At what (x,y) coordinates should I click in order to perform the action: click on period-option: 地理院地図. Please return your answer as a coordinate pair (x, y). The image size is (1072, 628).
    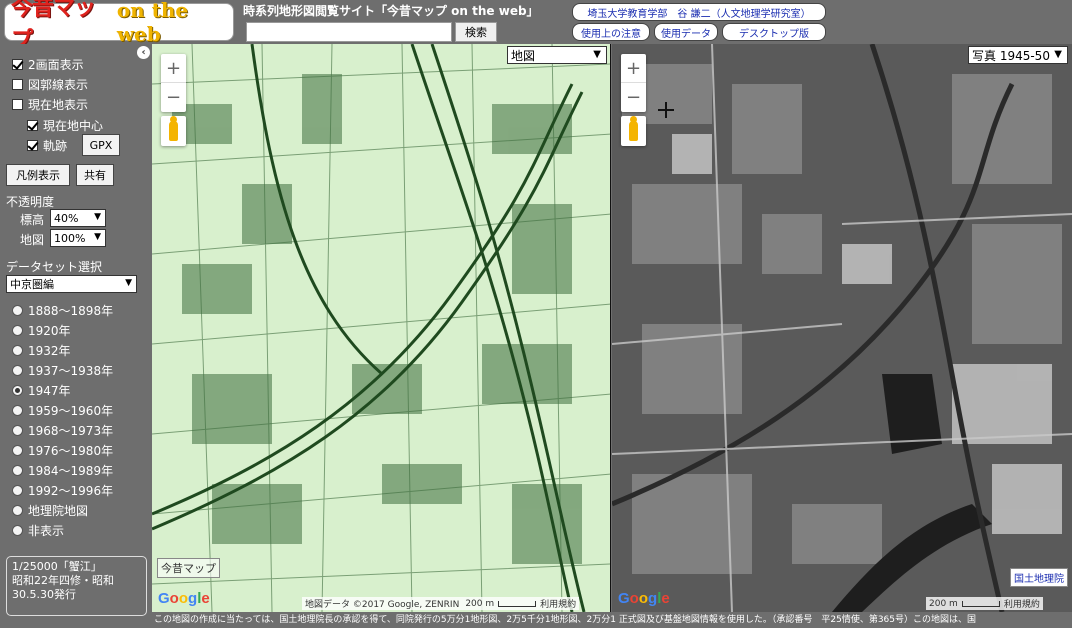
    Looking at the image, I should click on (50, 510).